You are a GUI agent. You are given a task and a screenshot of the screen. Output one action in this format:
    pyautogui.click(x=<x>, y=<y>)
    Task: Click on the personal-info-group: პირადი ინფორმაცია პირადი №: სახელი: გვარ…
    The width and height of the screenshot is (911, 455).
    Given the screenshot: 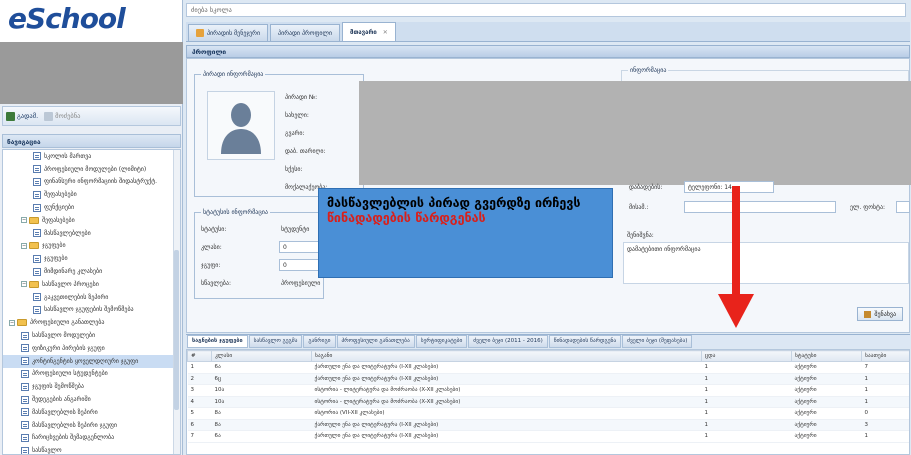 What is the action you would take?
    pyautogui.click(x=279, y=134)
    